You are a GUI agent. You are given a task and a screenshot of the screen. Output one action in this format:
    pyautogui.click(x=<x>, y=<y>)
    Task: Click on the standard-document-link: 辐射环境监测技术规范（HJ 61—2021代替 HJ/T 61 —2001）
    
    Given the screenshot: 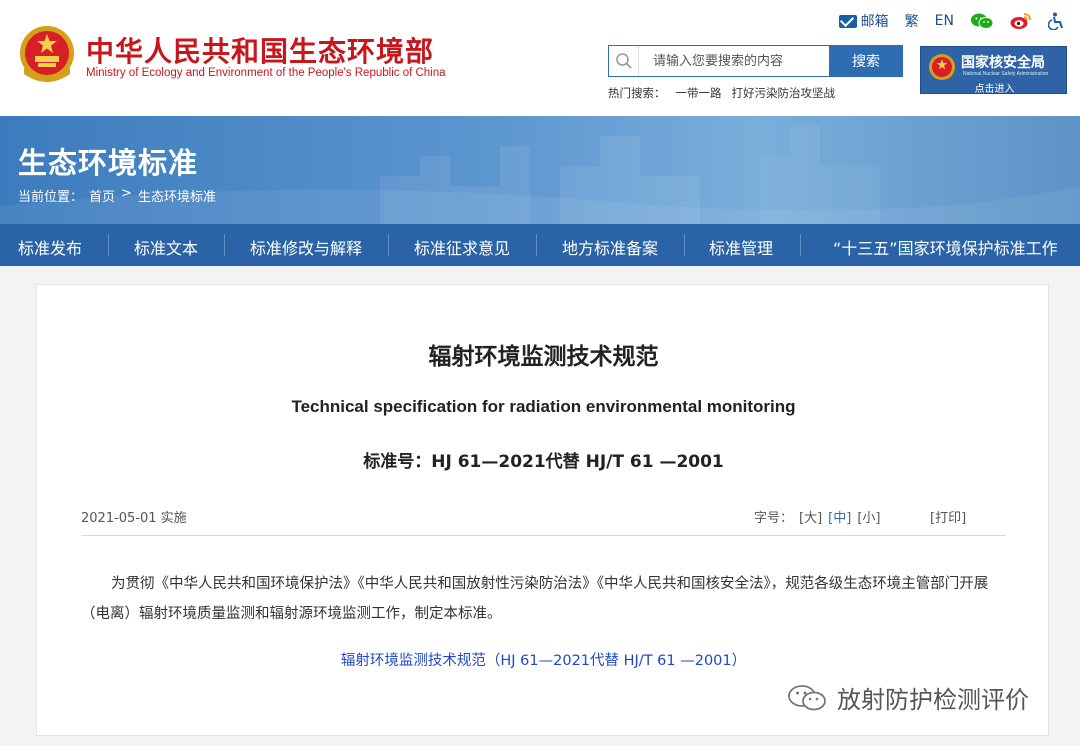 What is the action you would take?
    pyautogui.click(x=543, y=659)
    